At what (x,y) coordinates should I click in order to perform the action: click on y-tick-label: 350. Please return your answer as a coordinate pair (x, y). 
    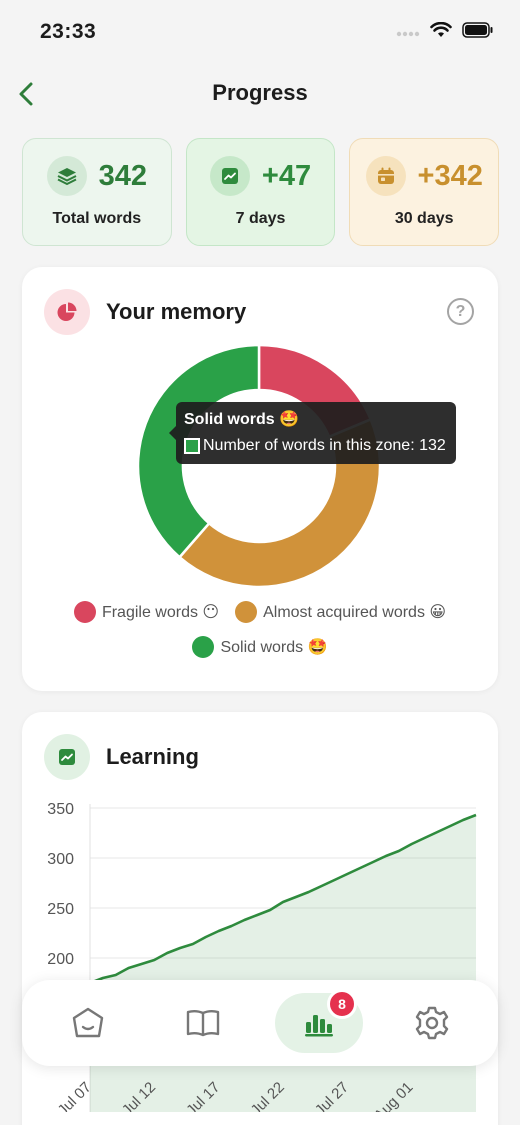
    Looking at the image, I should click on (60, 809).